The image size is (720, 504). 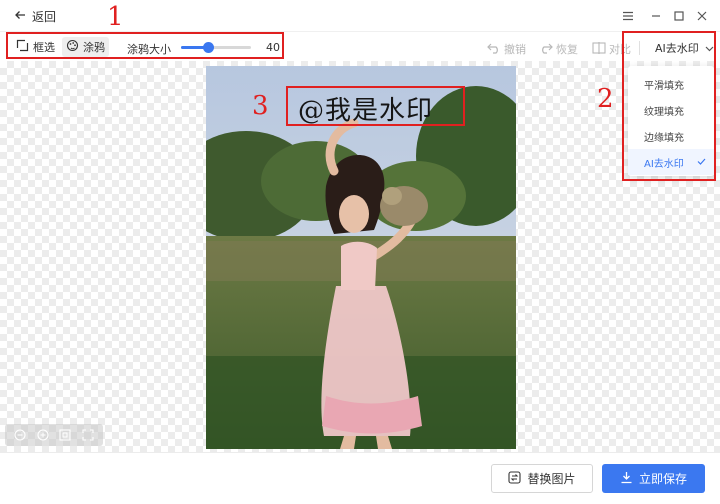 What do you see at coordinates (656, 16) in the screenshot?
I see `minimize-icon` at bounding box center [656, 16].